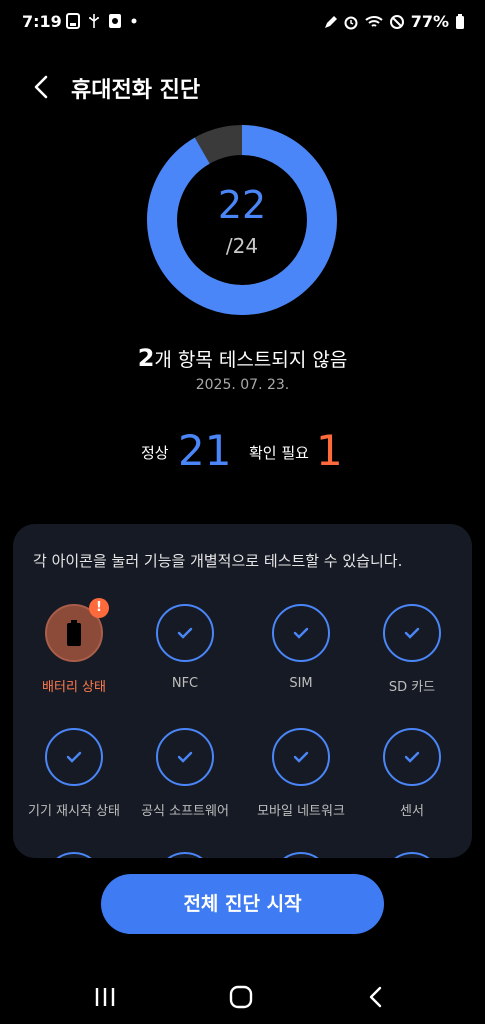 The image size is (485, 1024). I want to click on summary-count: 2, so click(146, 358).